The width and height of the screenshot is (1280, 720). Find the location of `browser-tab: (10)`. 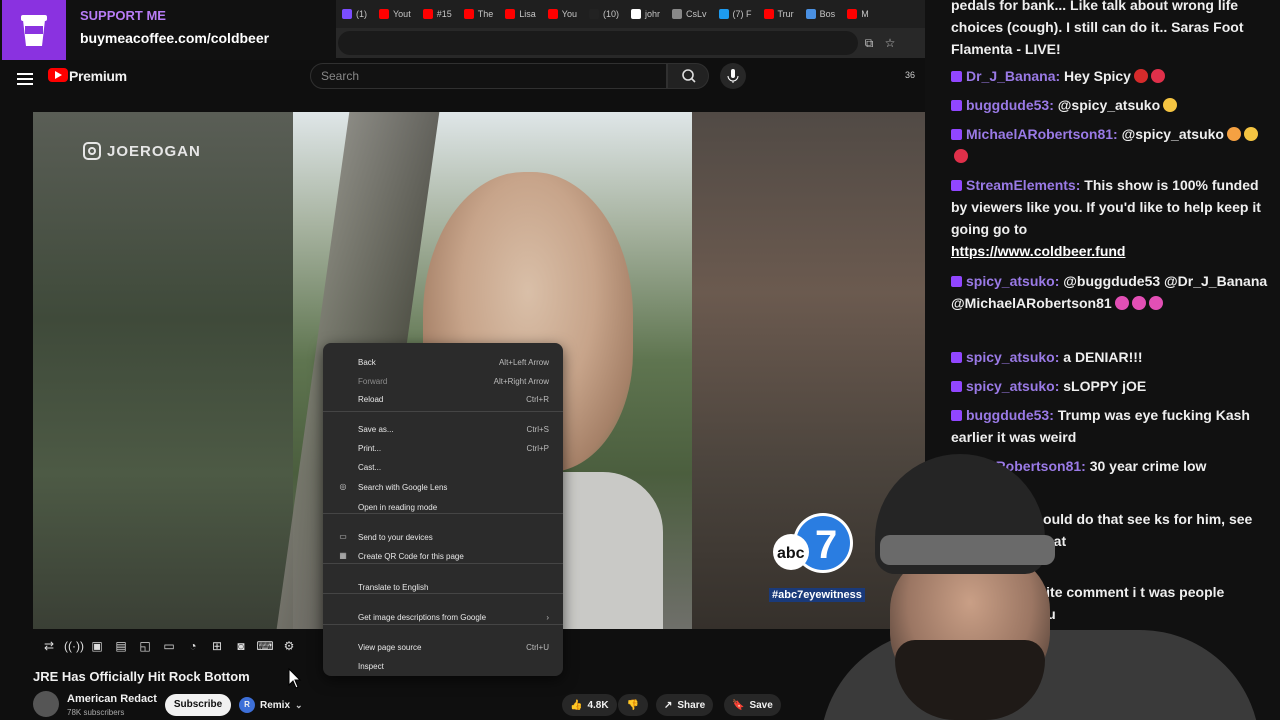

browser-tab: (10) is located at coordinates (604, 14).